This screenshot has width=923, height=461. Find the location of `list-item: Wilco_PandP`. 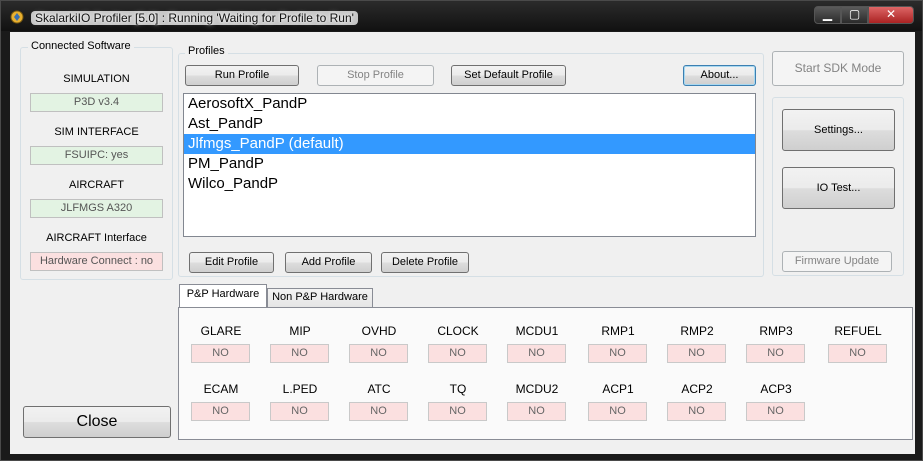

list-item: Wilco_PandP is located at coordinates (469, 184).